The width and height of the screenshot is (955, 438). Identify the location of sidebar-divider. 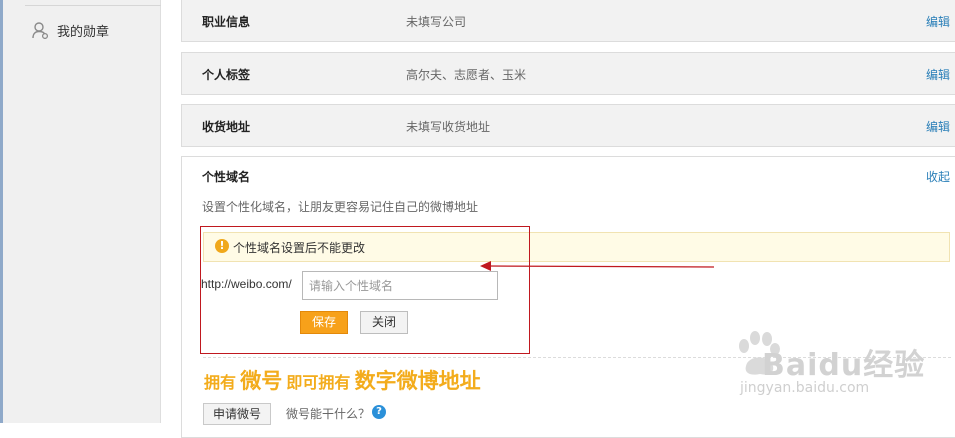
(93, 5).